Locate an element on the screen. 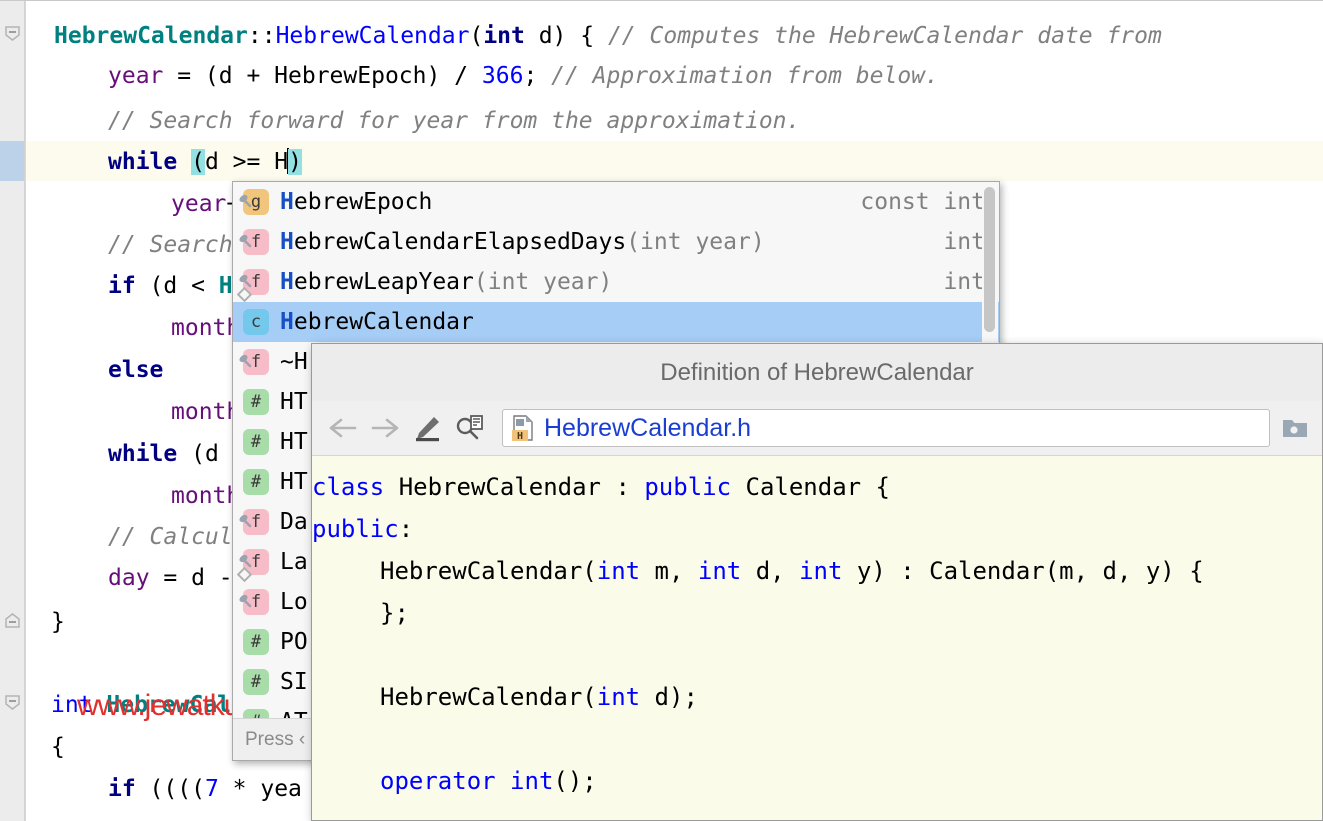 The height and width of the screenshot is (821, 1323). edit-pencil-icon is located at coordinates (427, 428).